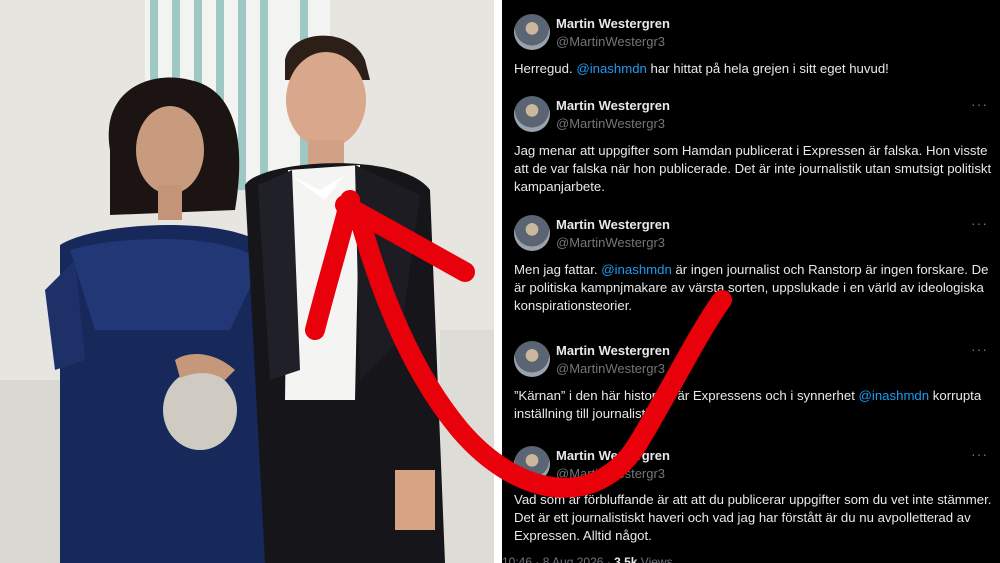 This screenshot has height=563, width=1000. What do you see at coordinates (498, 281) in the screenshot?
I see `panel-divider` at bounding box center [498, 281].